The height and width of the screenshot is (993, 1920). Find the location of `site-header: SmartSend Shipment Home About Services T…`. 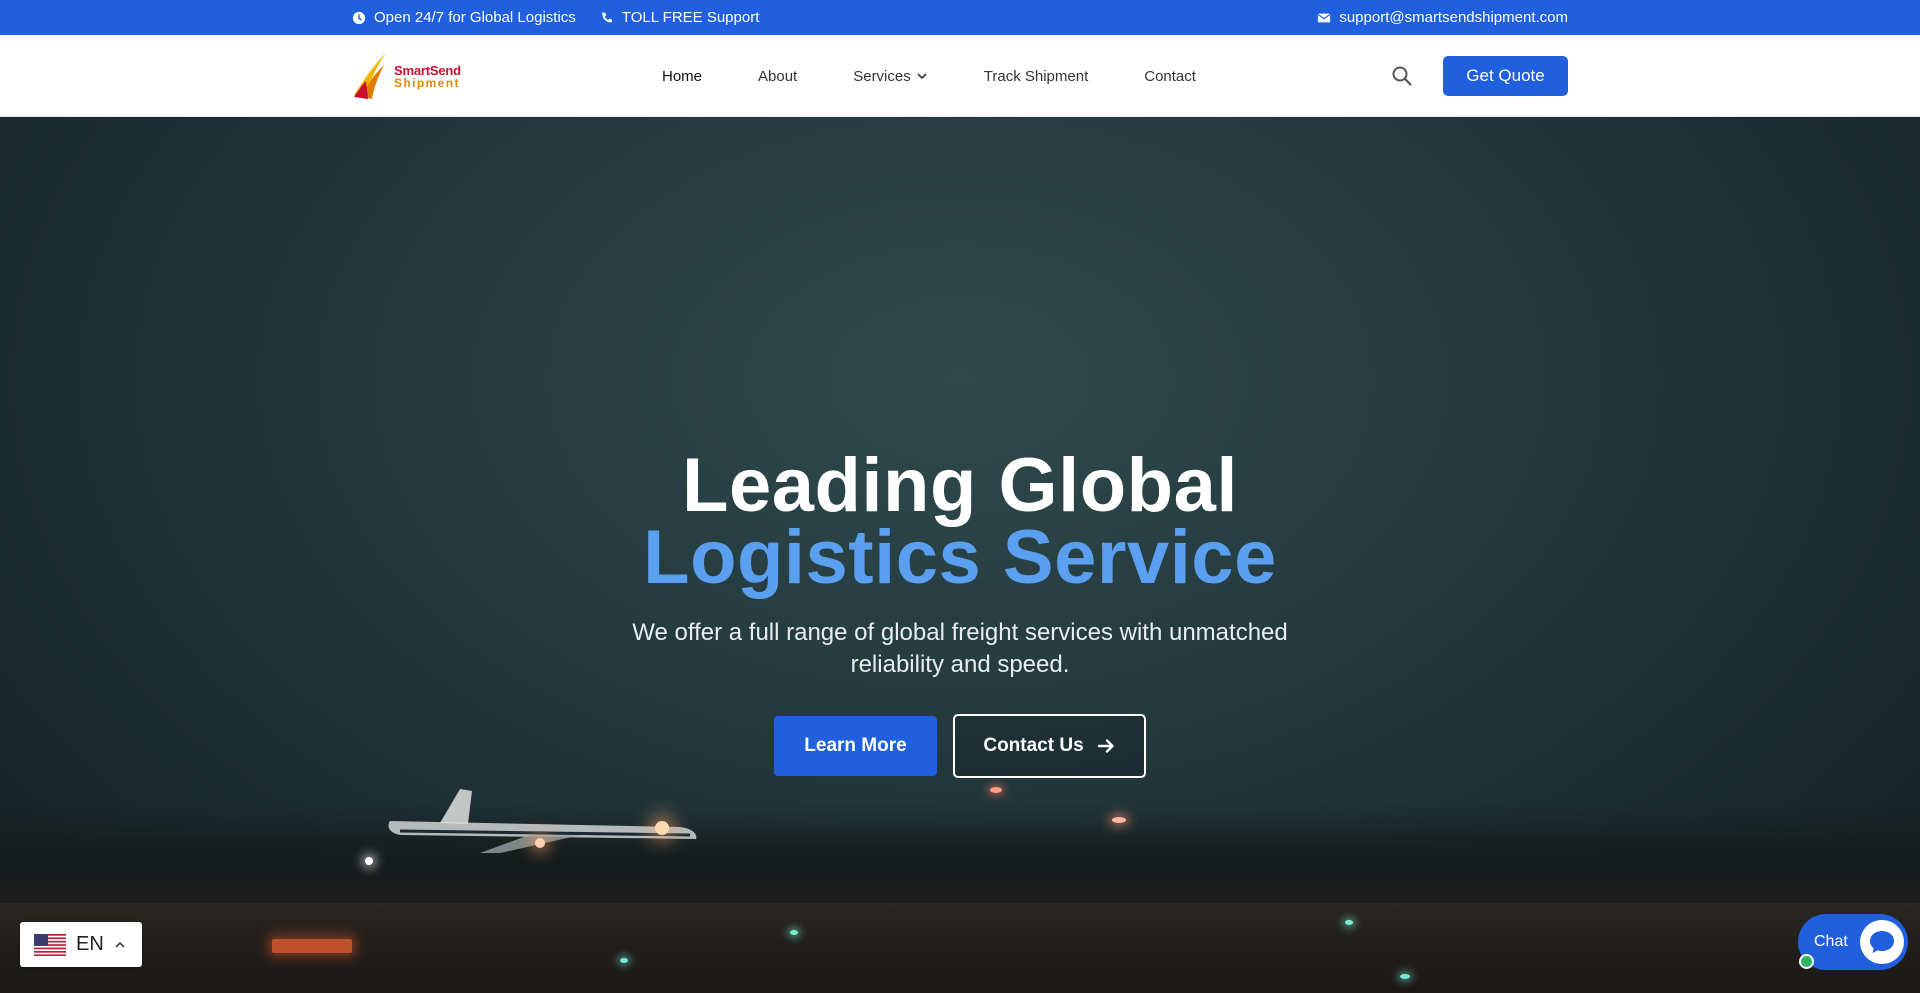

site-header: SmartSend Shipment Home About Services T… is located at coordinates (960, 76).